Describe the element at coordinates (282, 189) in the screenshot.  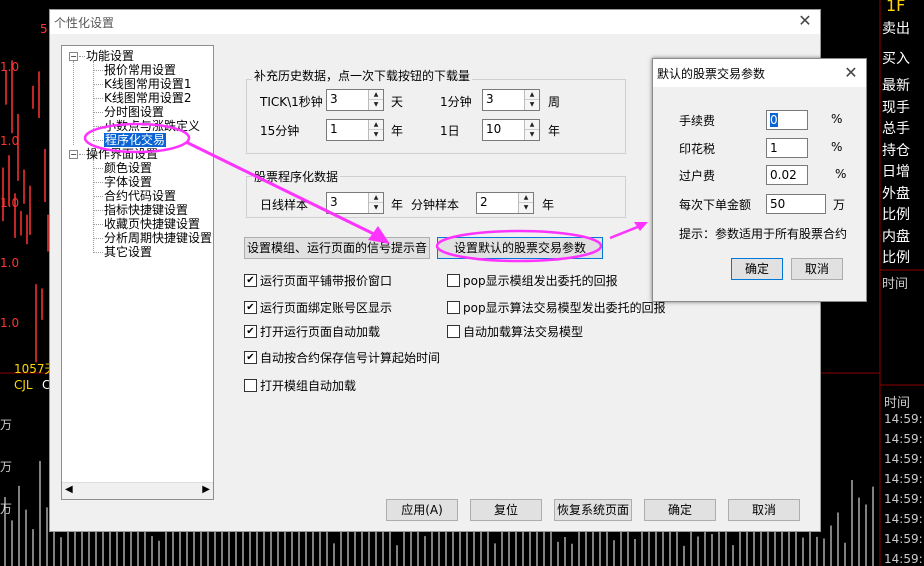
I see `annotation-arrow-line` at that location.